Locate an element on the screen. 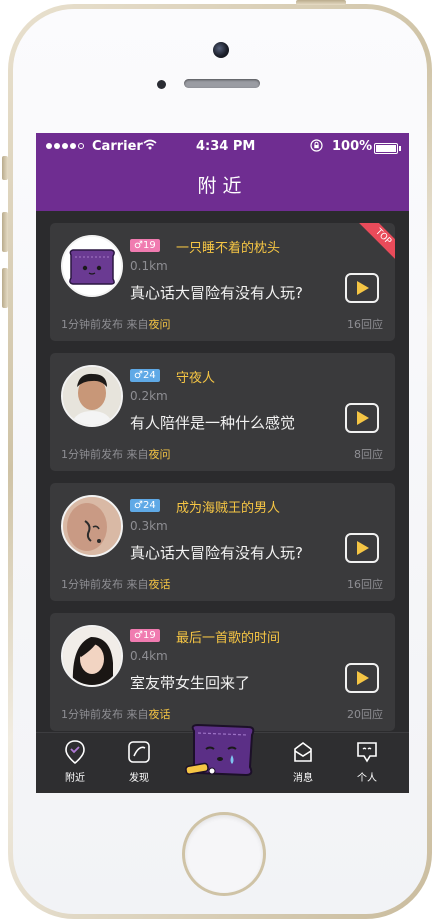  message-icon is located at coordinates (303, 752).